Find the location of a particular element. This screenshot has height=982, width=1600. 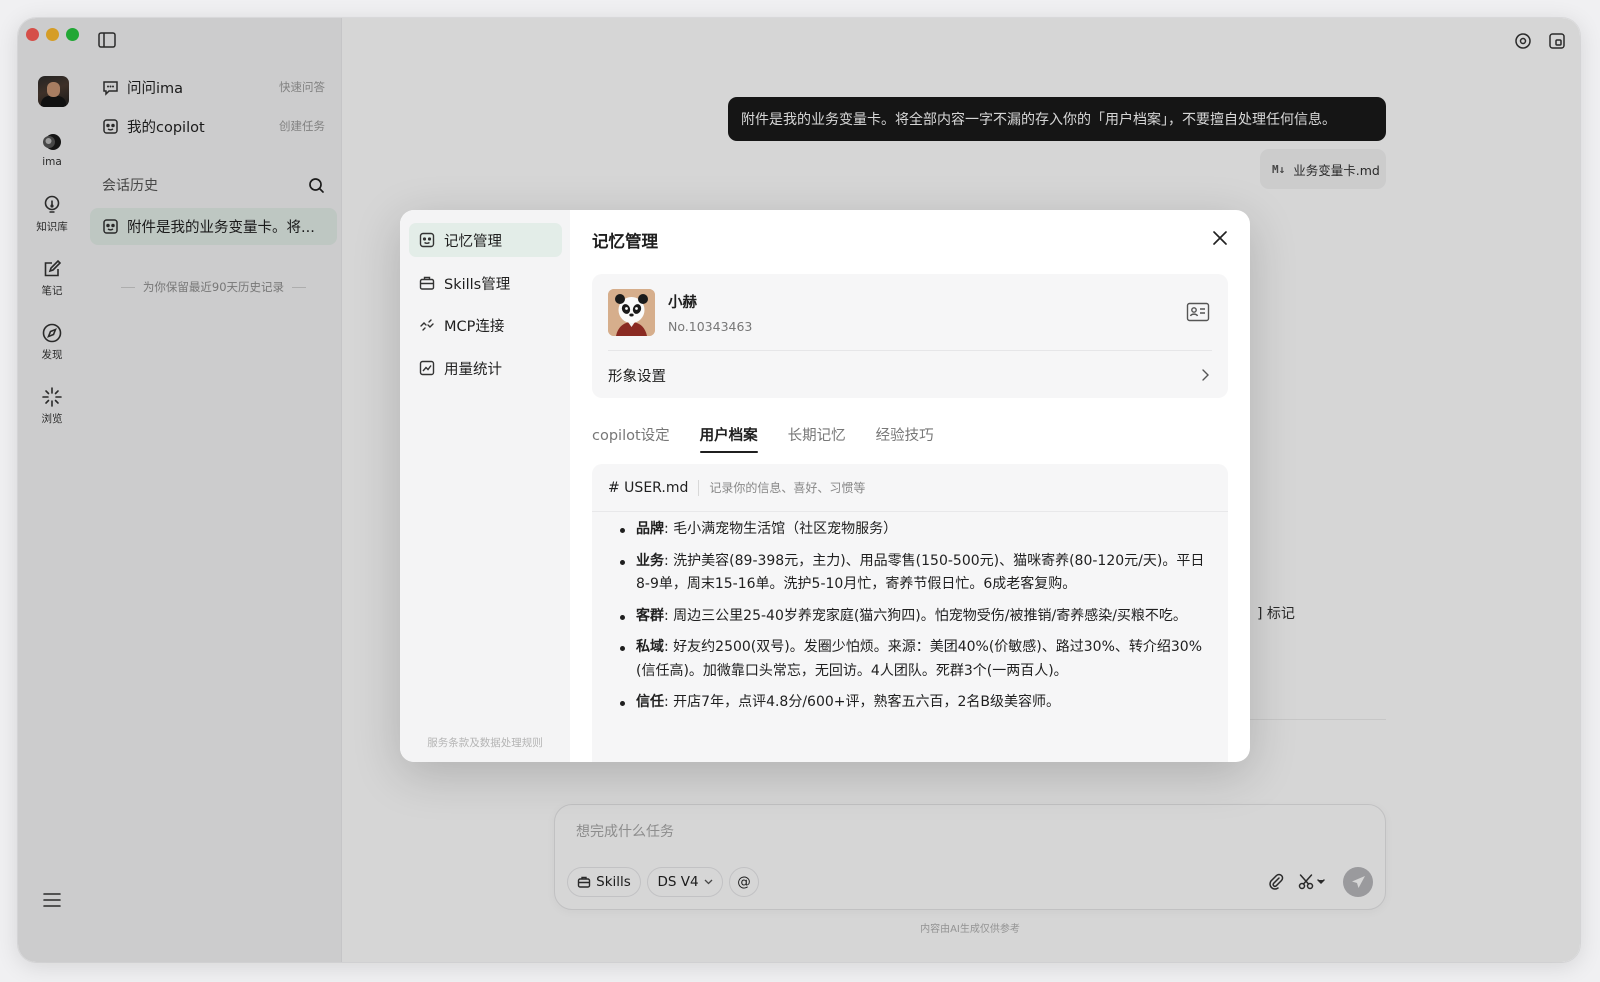

id-card-icon is located at coordinates (1198, 312).